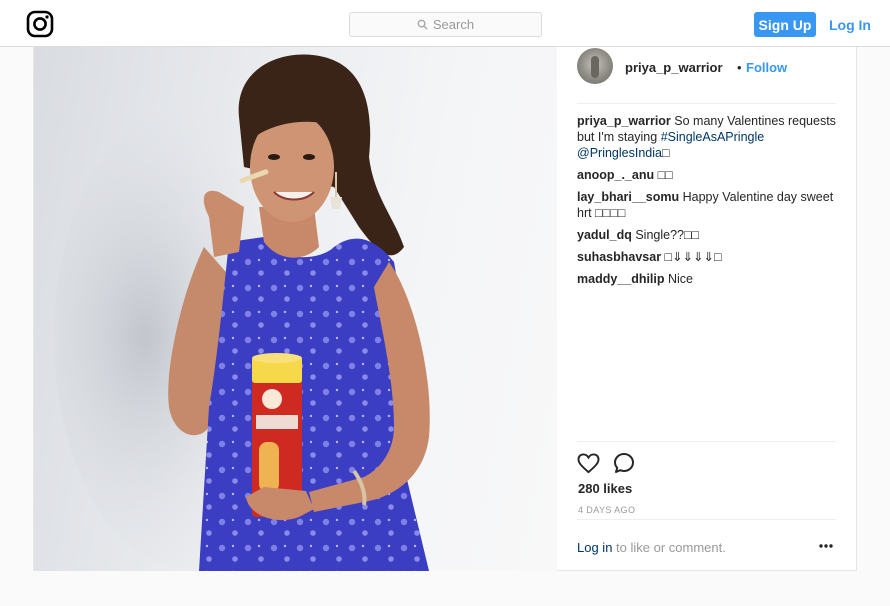 This screenshot has height=606, width=890. Describe the element at coordinates (665, 235) in the screenshot. I see `comment-text: Single??□□` at that location.